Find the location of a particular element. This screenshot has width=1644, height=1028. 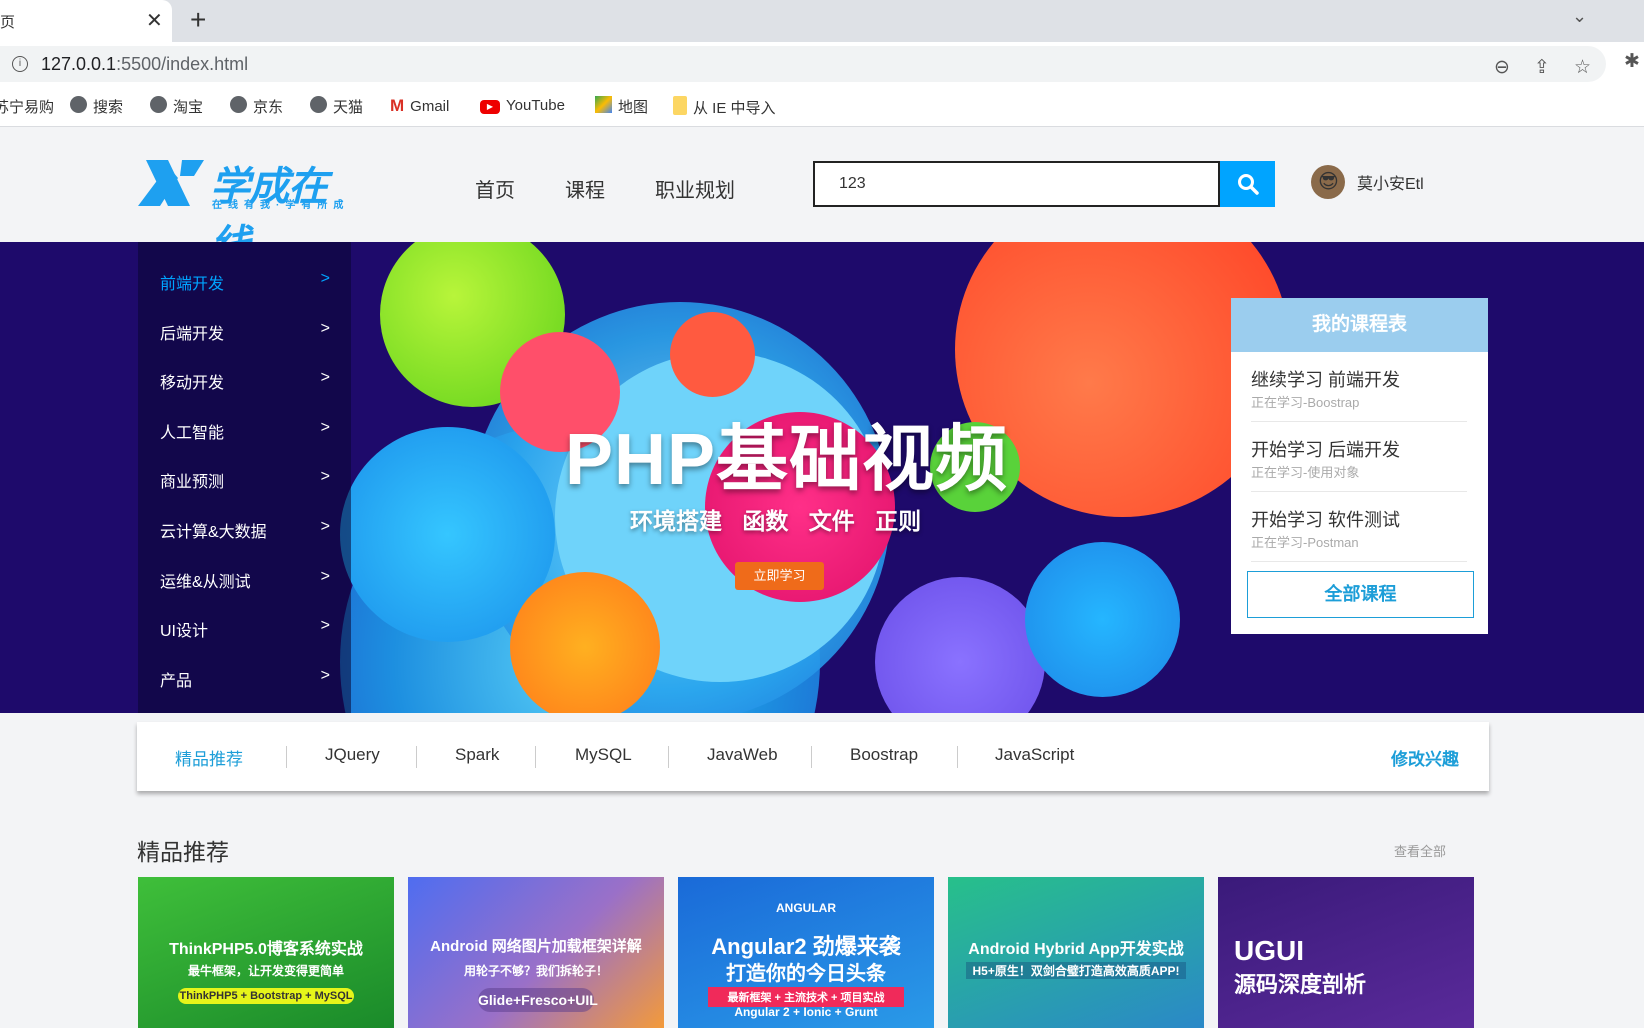

sidebar-item: 运维&从测试 > is located at coordinates (245, 580).